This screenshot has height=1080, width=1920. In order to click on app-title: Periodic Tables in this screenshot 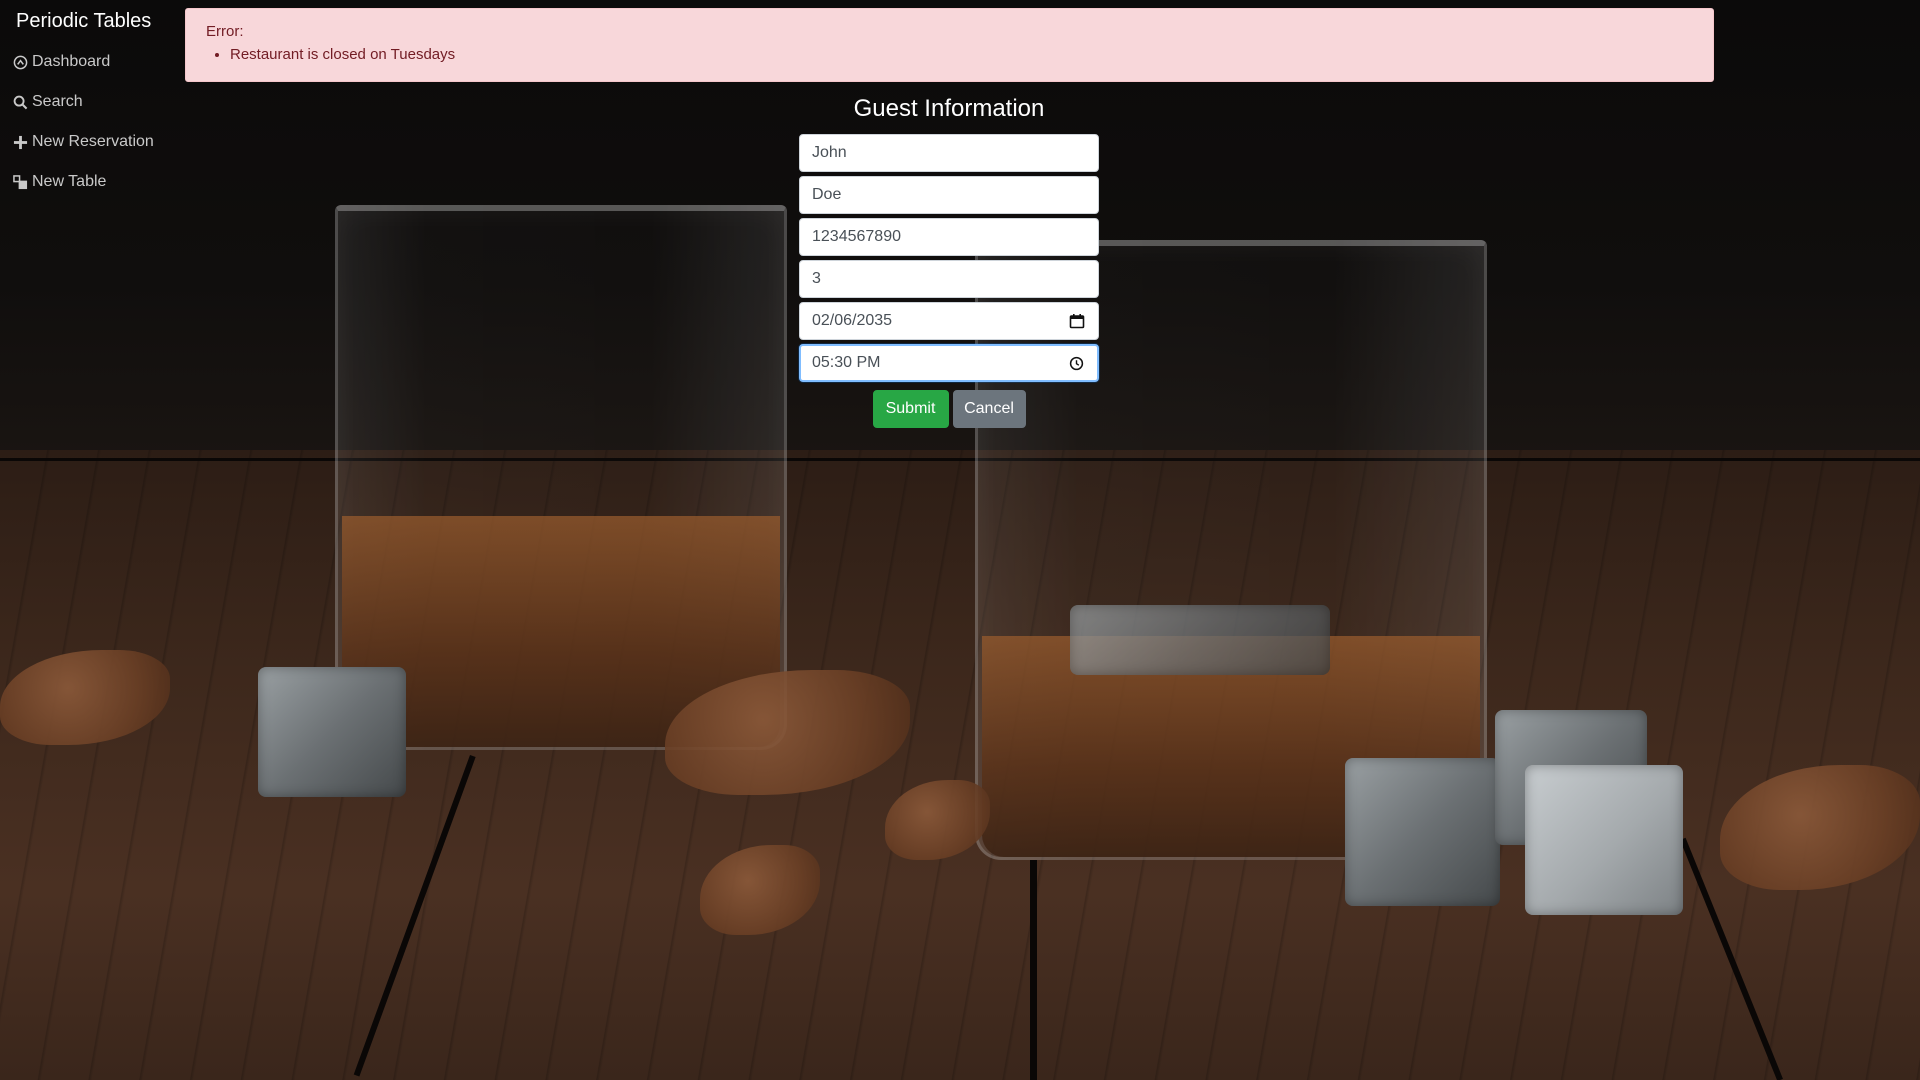, I will do `click(90, 21)`.